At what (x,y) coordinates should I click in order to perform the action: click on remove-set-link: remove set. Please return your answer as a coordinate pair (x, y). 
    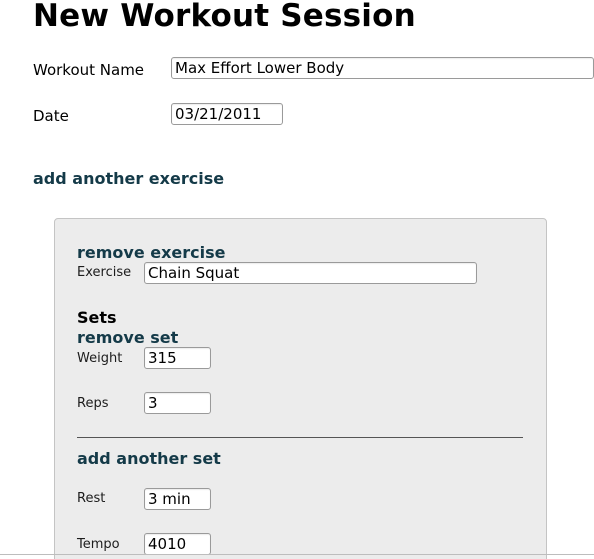
    Looking at the image, I should click on (127, 337).